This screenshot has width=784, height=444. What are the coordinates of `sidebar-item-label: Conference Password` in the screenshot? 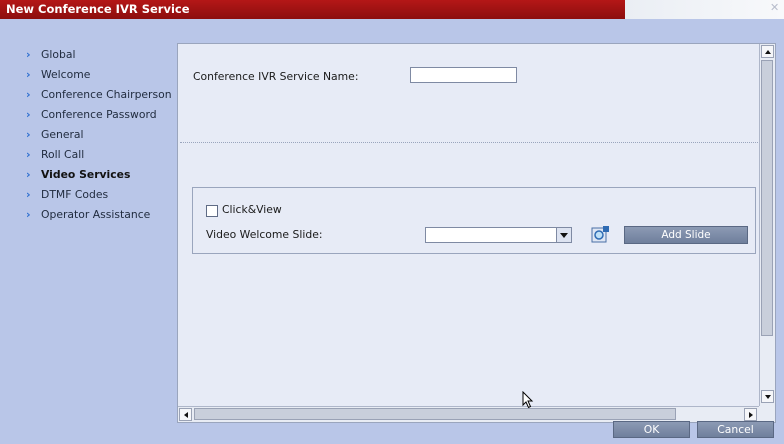 It's located at (99, 114).